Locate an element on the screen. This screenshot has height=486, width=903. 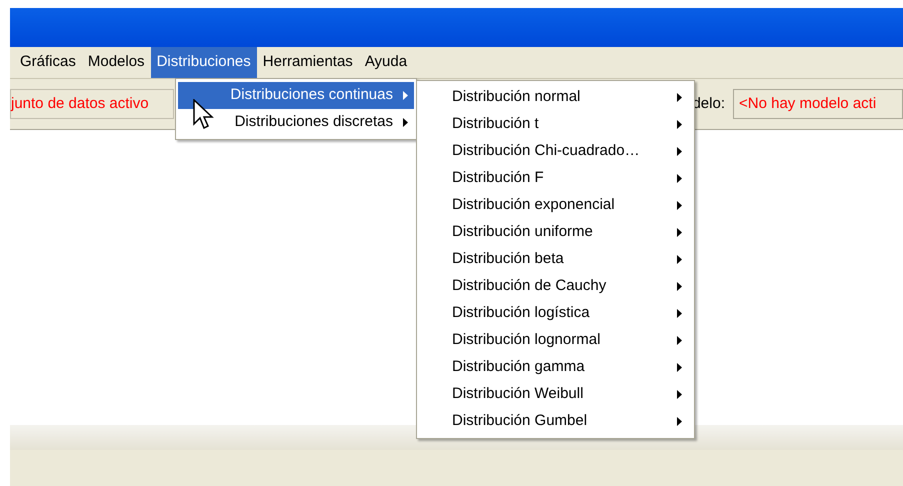
submenu-item: Distribución beta is located at coordinates (555, 259).